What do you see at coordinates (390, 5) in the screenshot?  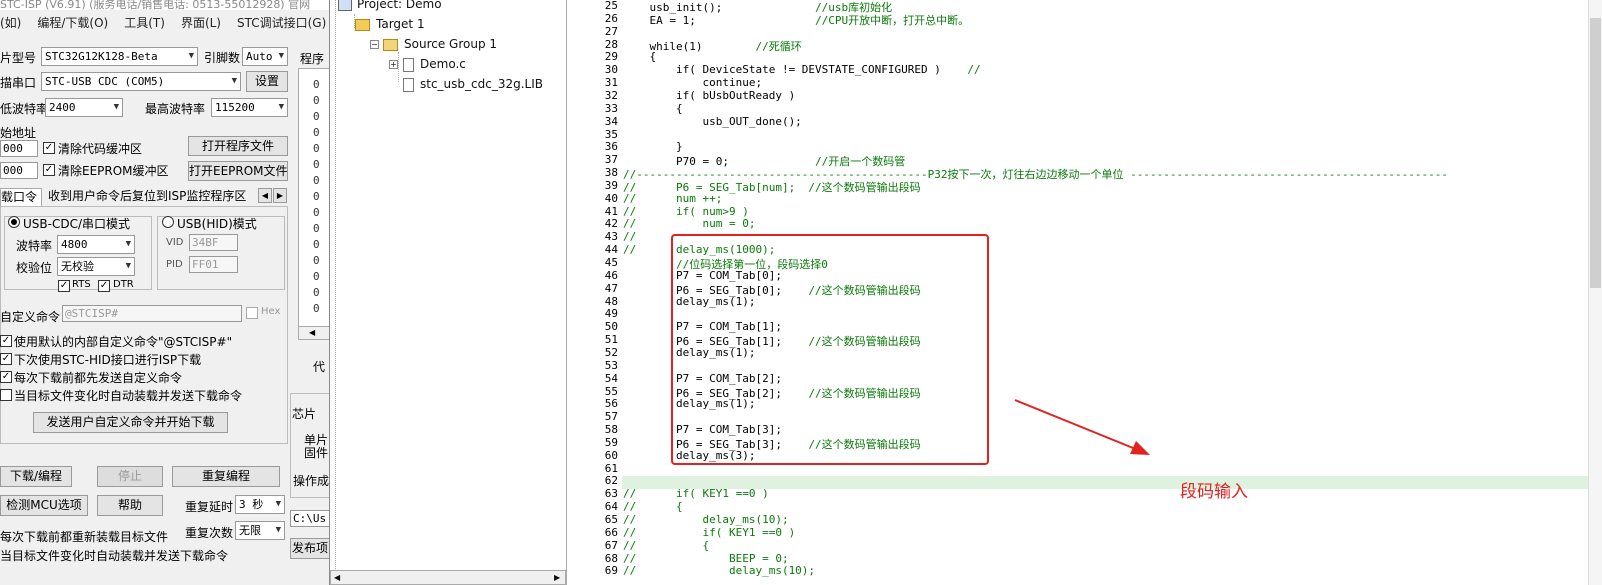 I see `tree-node-project: Project: Demo` at bounding box center [390, 5].